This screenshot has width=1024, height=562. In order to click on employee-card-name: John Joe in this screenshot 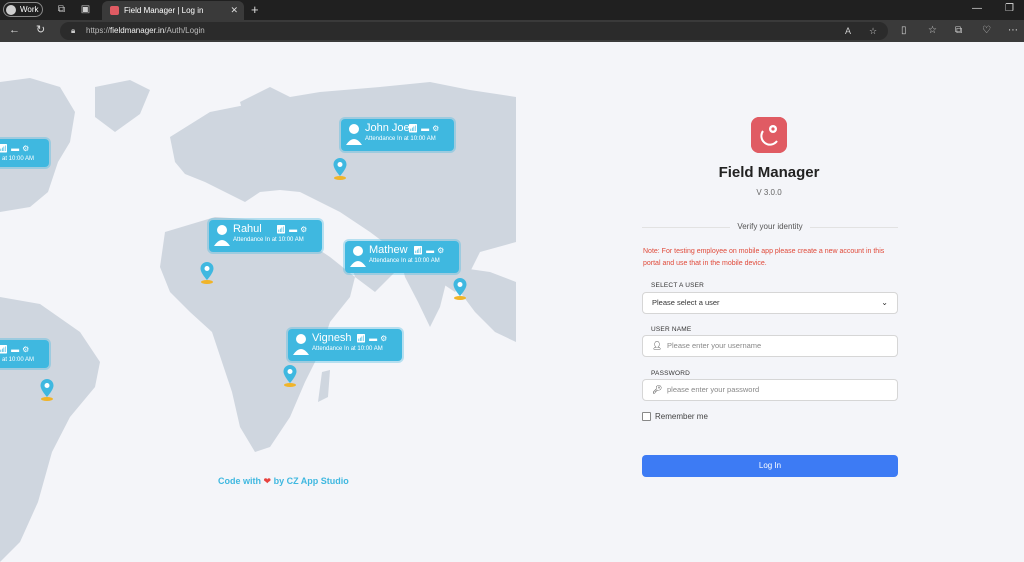, I will do `click(387, 128)`.